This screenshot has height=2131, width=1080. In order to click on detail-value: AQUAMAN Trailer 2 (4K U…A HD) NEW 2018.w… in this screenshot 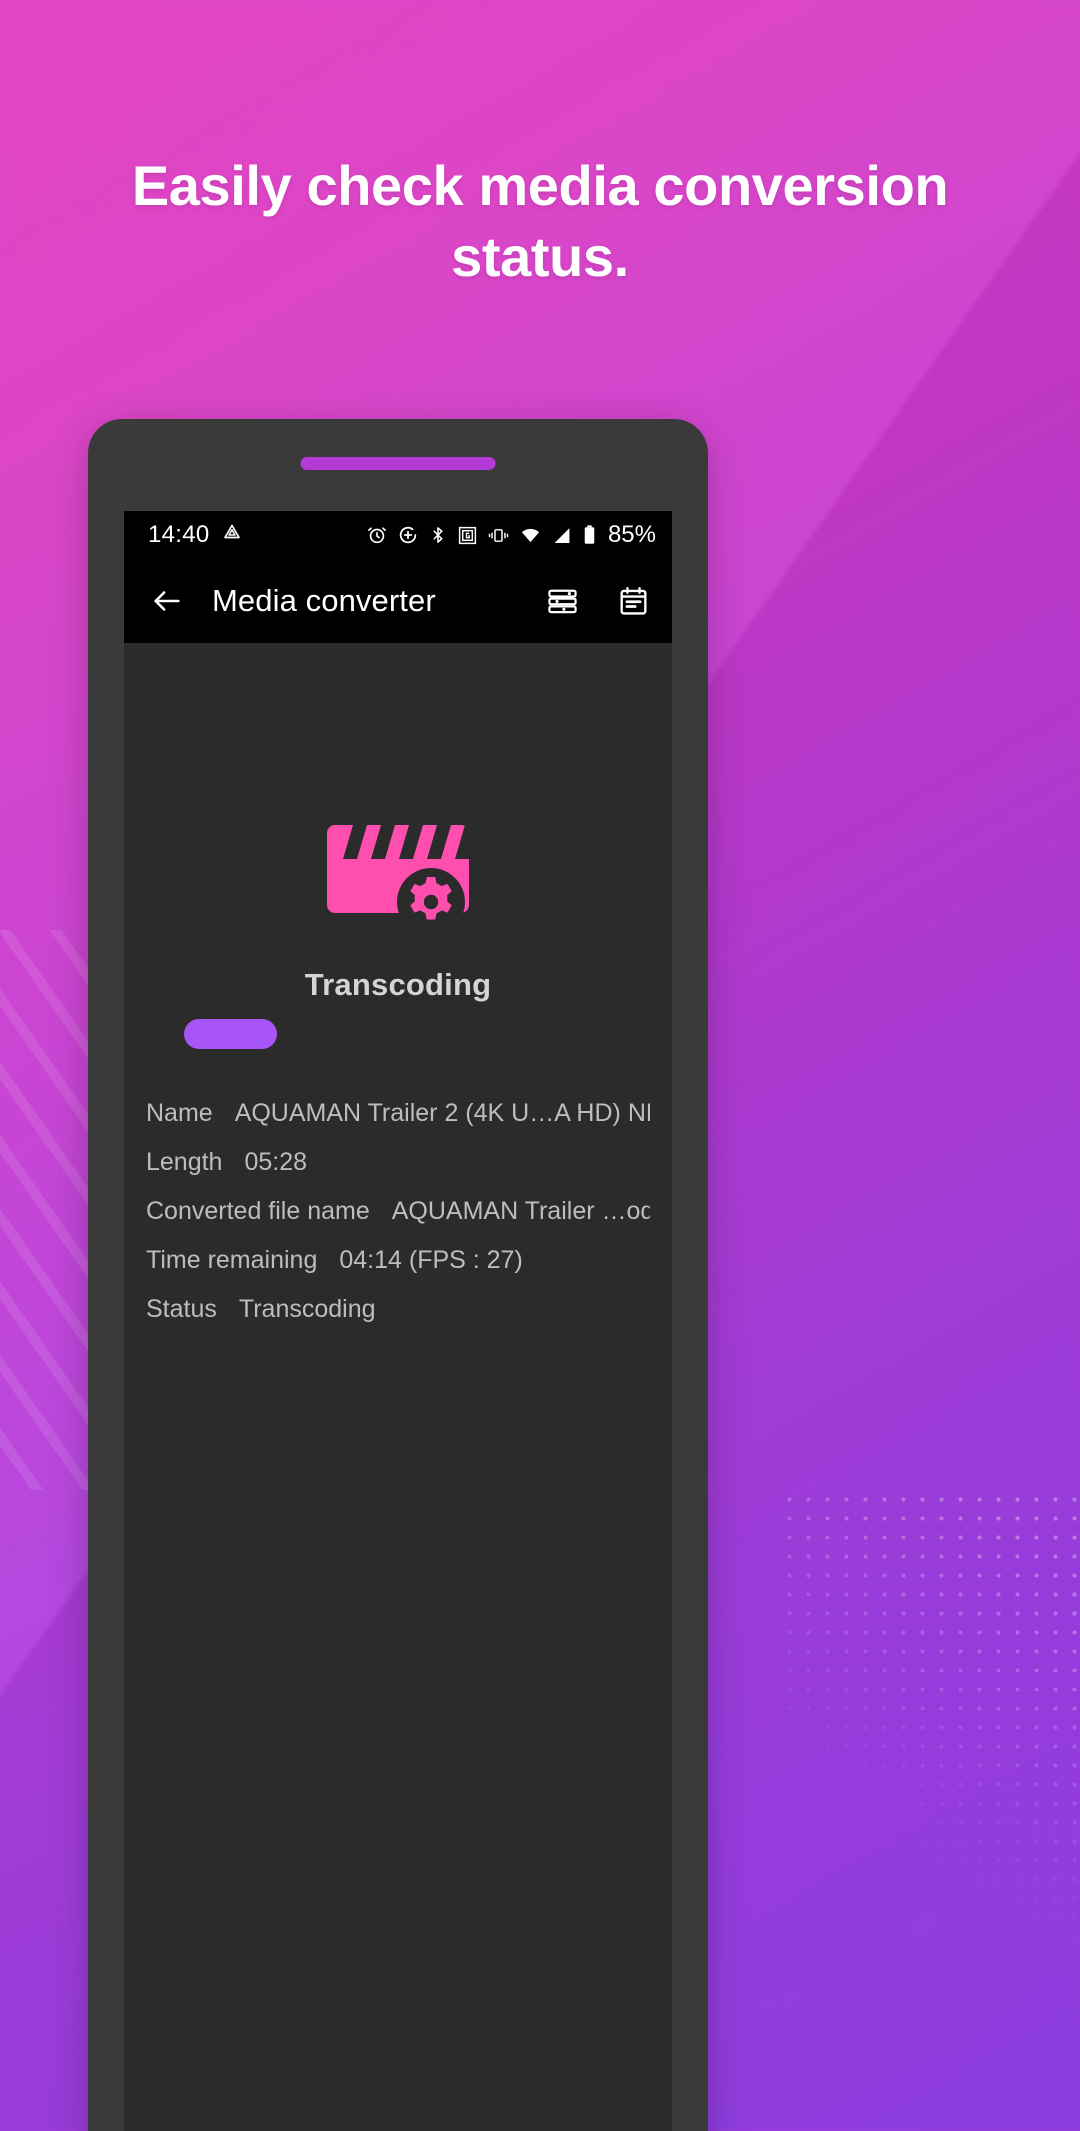, I will do `click(442, 1113)`.